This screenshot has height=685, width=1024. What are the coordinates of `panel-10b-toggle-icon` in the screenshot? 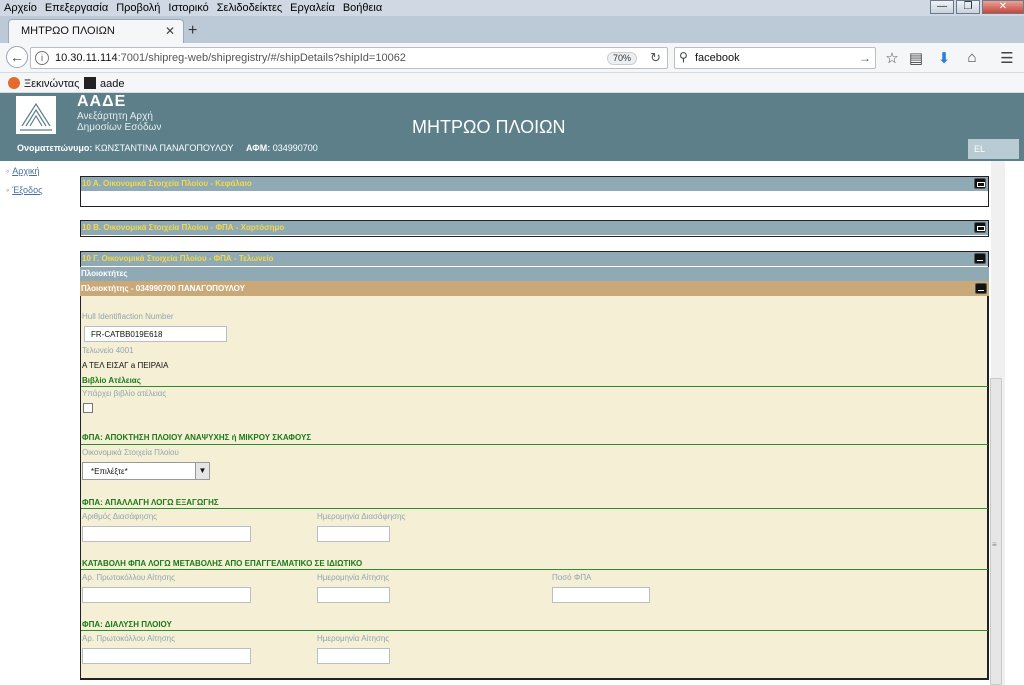 It's located at (980, 227).